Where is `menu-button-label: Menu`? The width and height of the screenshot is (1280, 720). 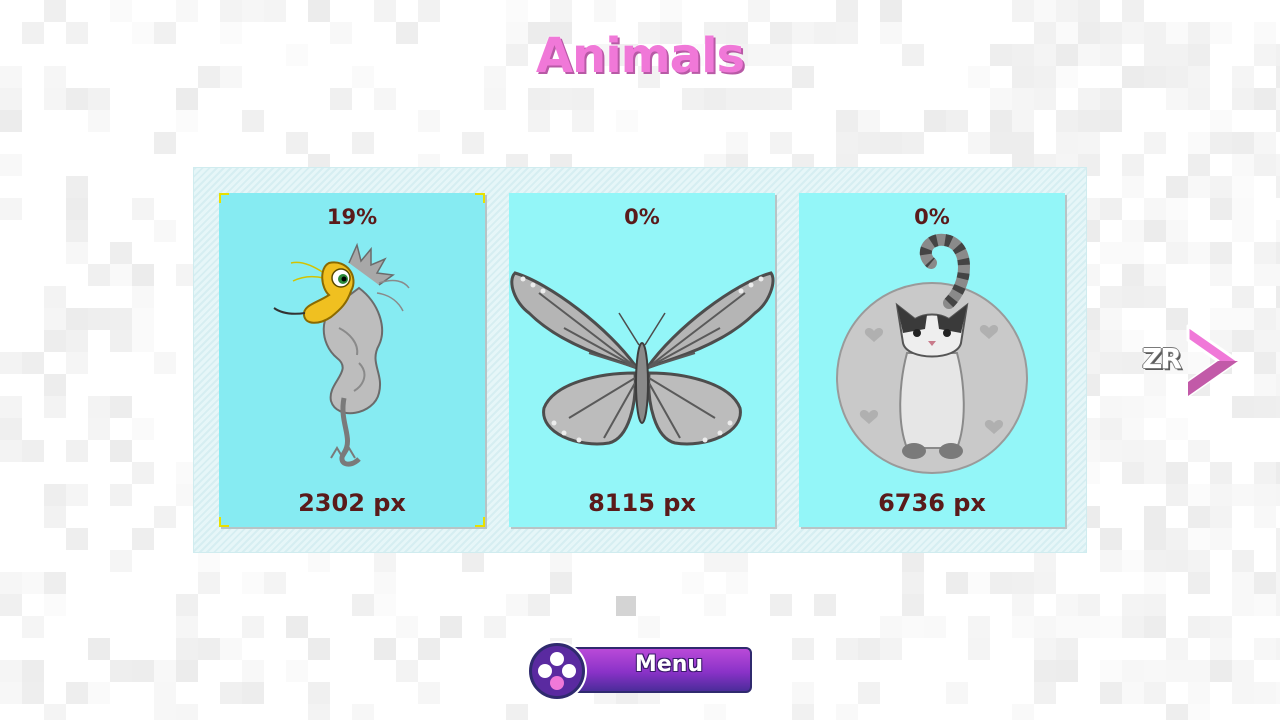
menu-button-label: Menu is located at coordinates (669, 664).